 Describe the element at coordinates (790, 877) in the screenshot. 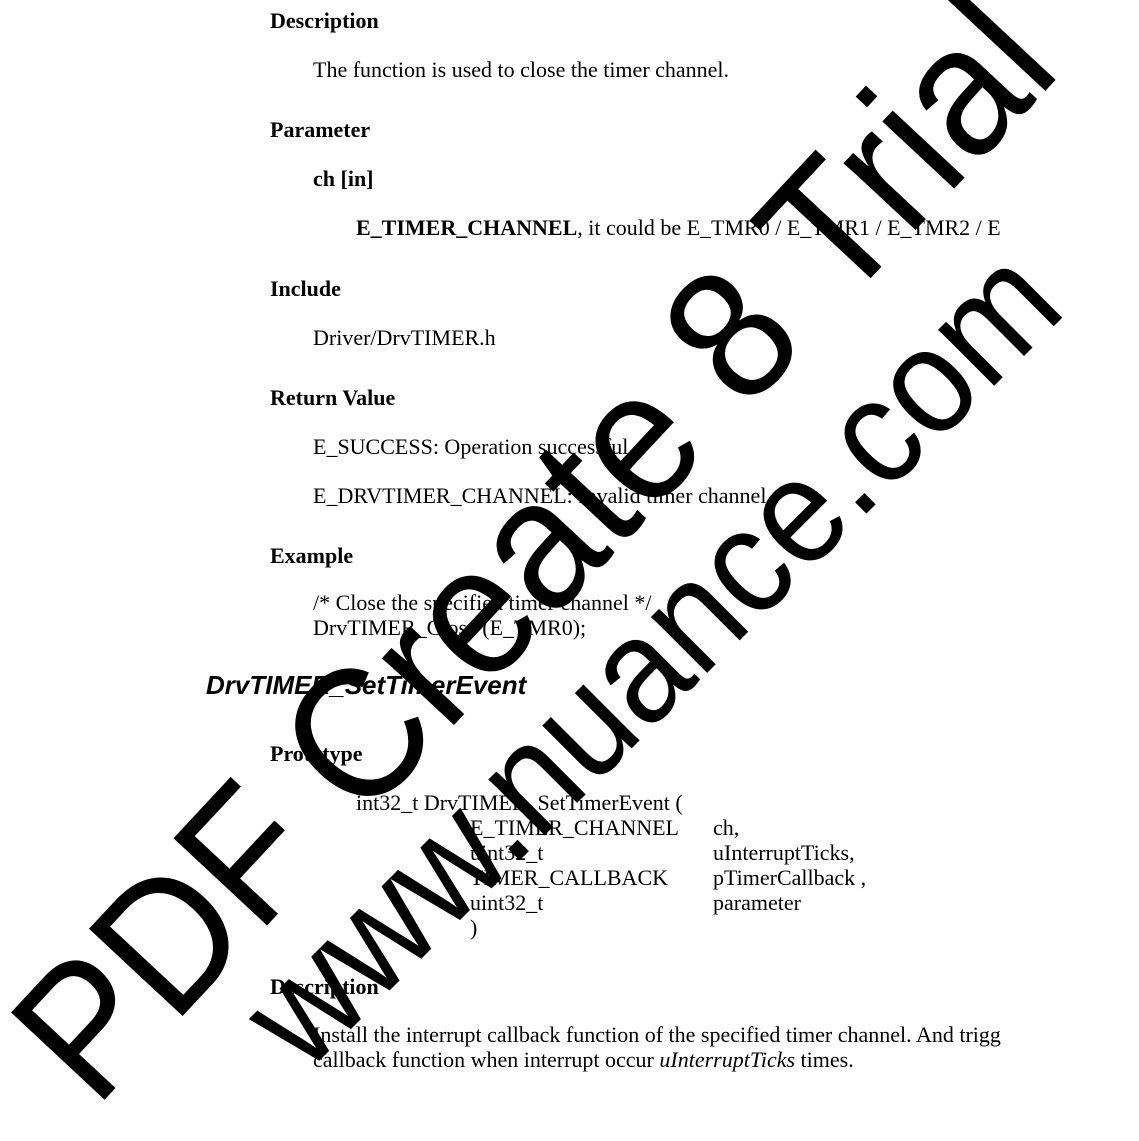

I see `proto-name-3: pTimerCallback ,` at that location.